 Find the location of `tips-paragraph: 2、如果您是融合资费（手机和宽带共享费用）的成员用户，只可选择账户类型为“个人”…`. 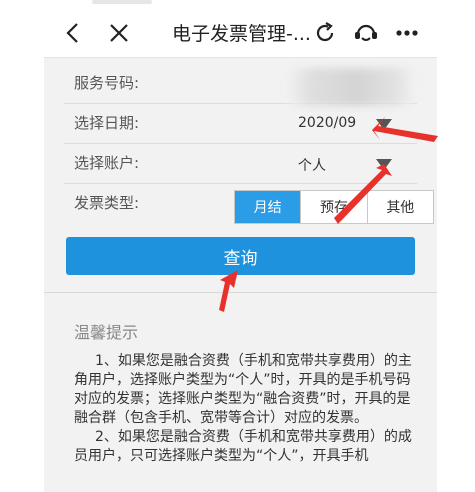

tips-paragraph: 2、如果您是融合资费（手机和宽带共享费用）的成员用户，只可选择账户类型为“个人”… is located at coordinates (243, 446).